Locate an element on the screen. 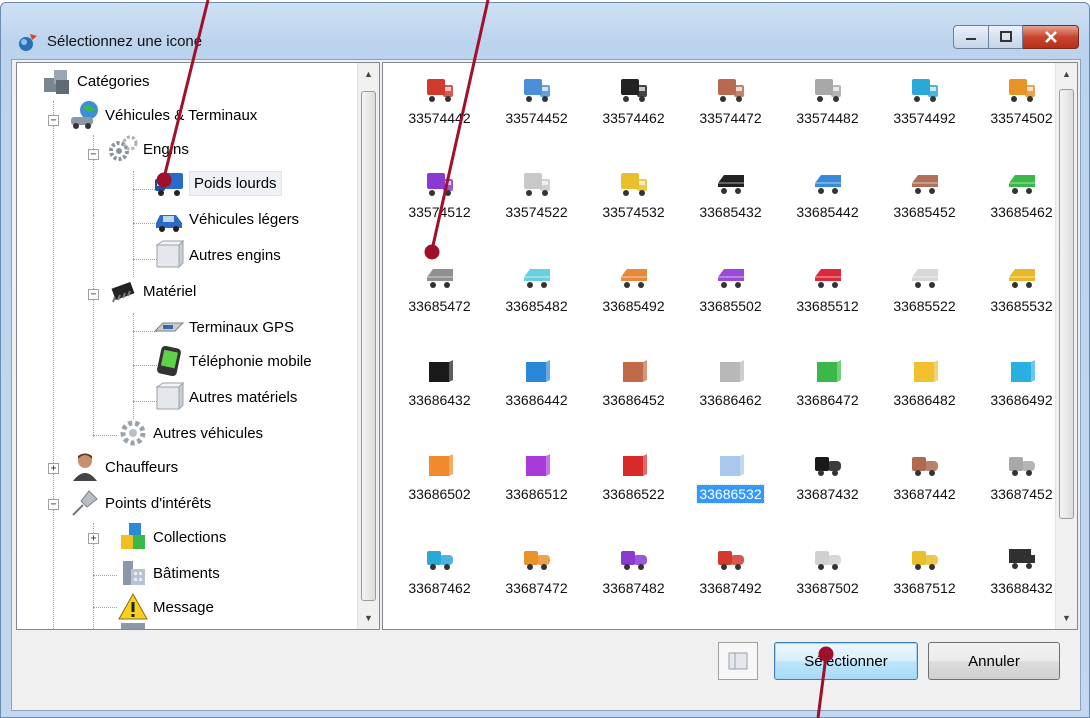  icon-cell: 33687472 is located at coordinates (536, 577).